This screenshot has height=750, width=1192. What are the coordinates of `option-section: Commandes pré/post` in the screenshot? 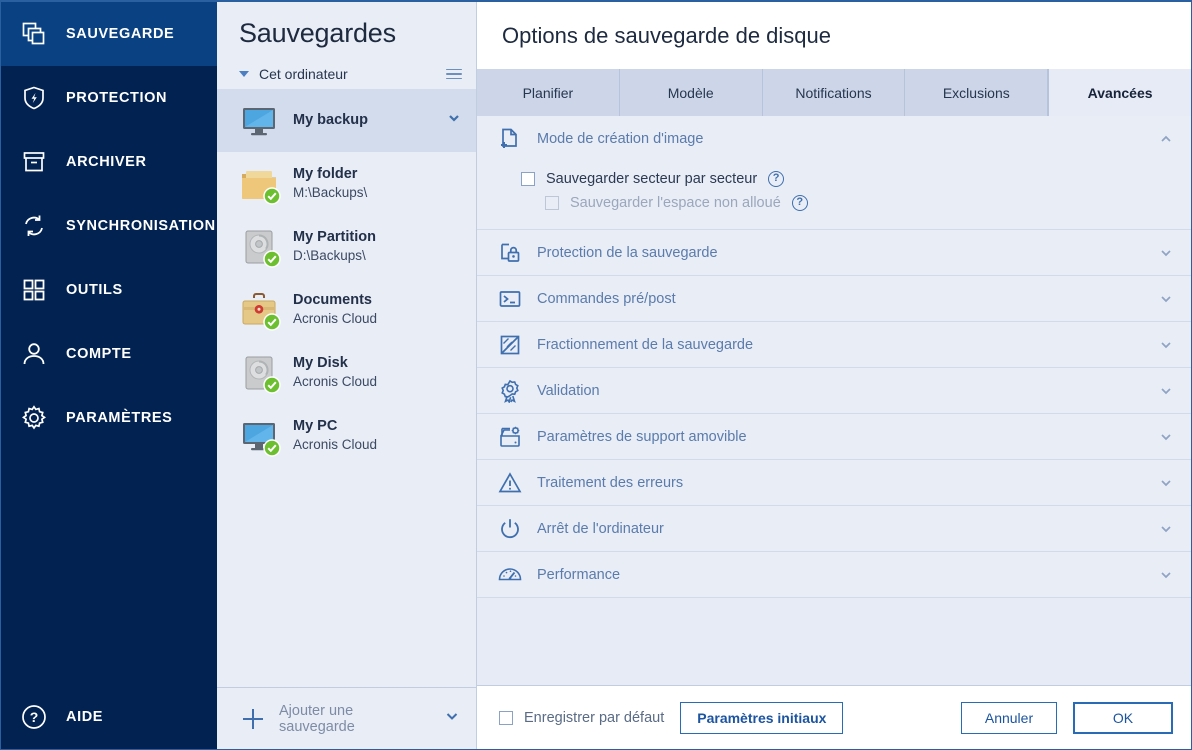 It's located at (834, 299).